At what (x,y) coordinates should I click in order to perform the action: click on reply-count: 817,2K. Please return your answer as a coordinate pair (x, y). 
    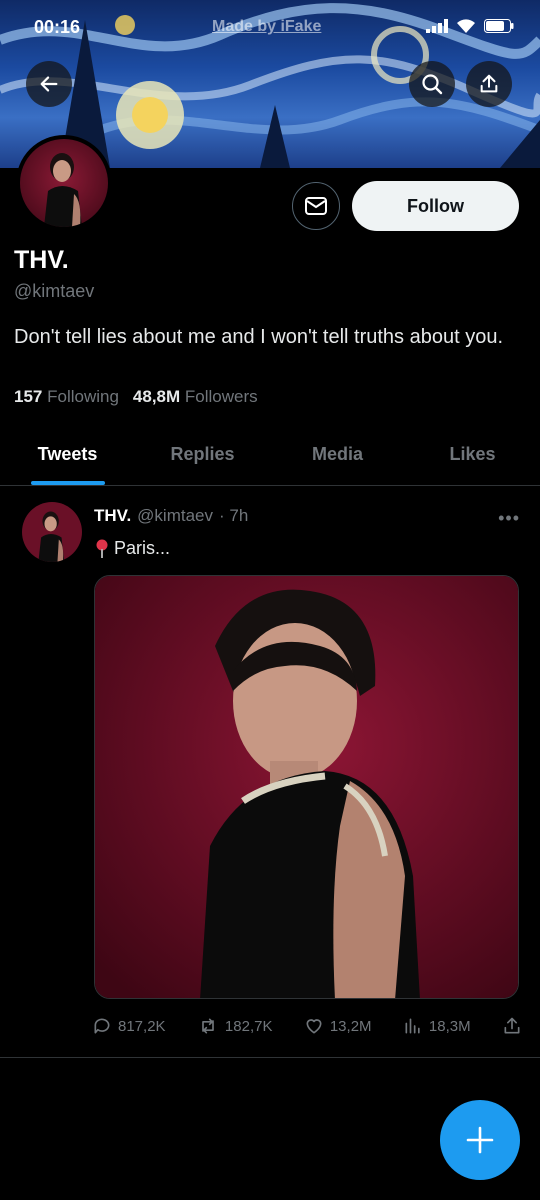
    Looking at the image, I should click on (142, 1026).